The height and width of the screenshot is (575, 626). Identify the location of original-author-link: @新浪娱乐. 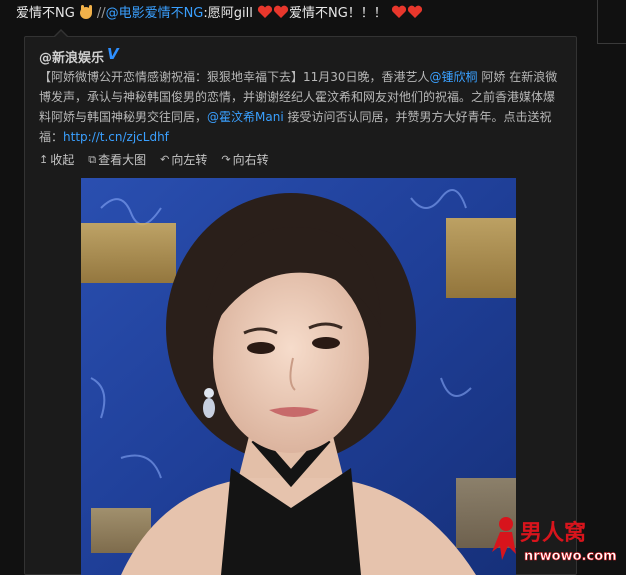
(71, 56).